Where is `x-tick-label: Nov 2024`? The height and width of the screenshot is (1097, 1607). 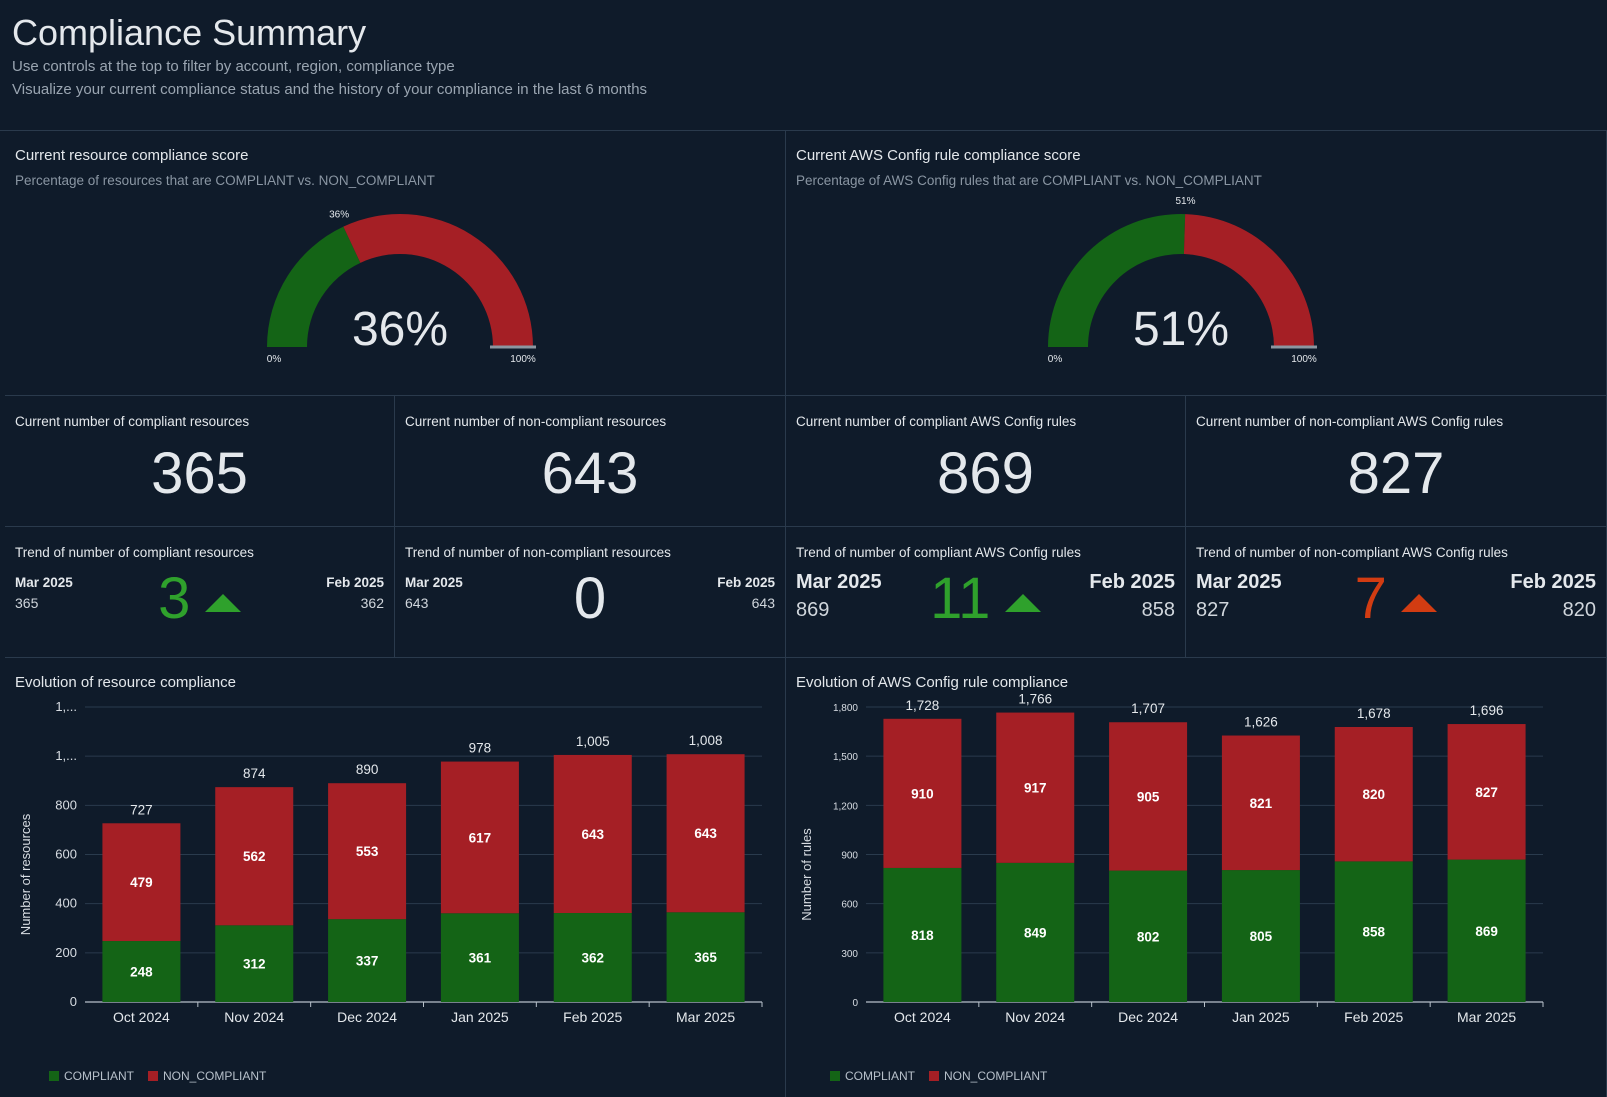 x-tick-label: Nov 2024 is located at coordinates (1035, 1017).